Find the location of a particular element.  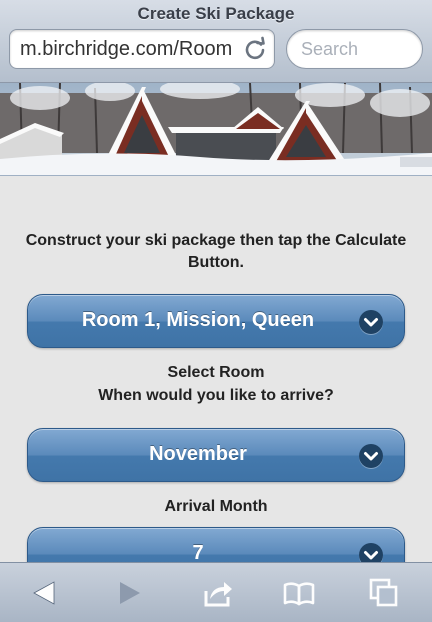

day-select: 7 is located at coordinates (216, 544).